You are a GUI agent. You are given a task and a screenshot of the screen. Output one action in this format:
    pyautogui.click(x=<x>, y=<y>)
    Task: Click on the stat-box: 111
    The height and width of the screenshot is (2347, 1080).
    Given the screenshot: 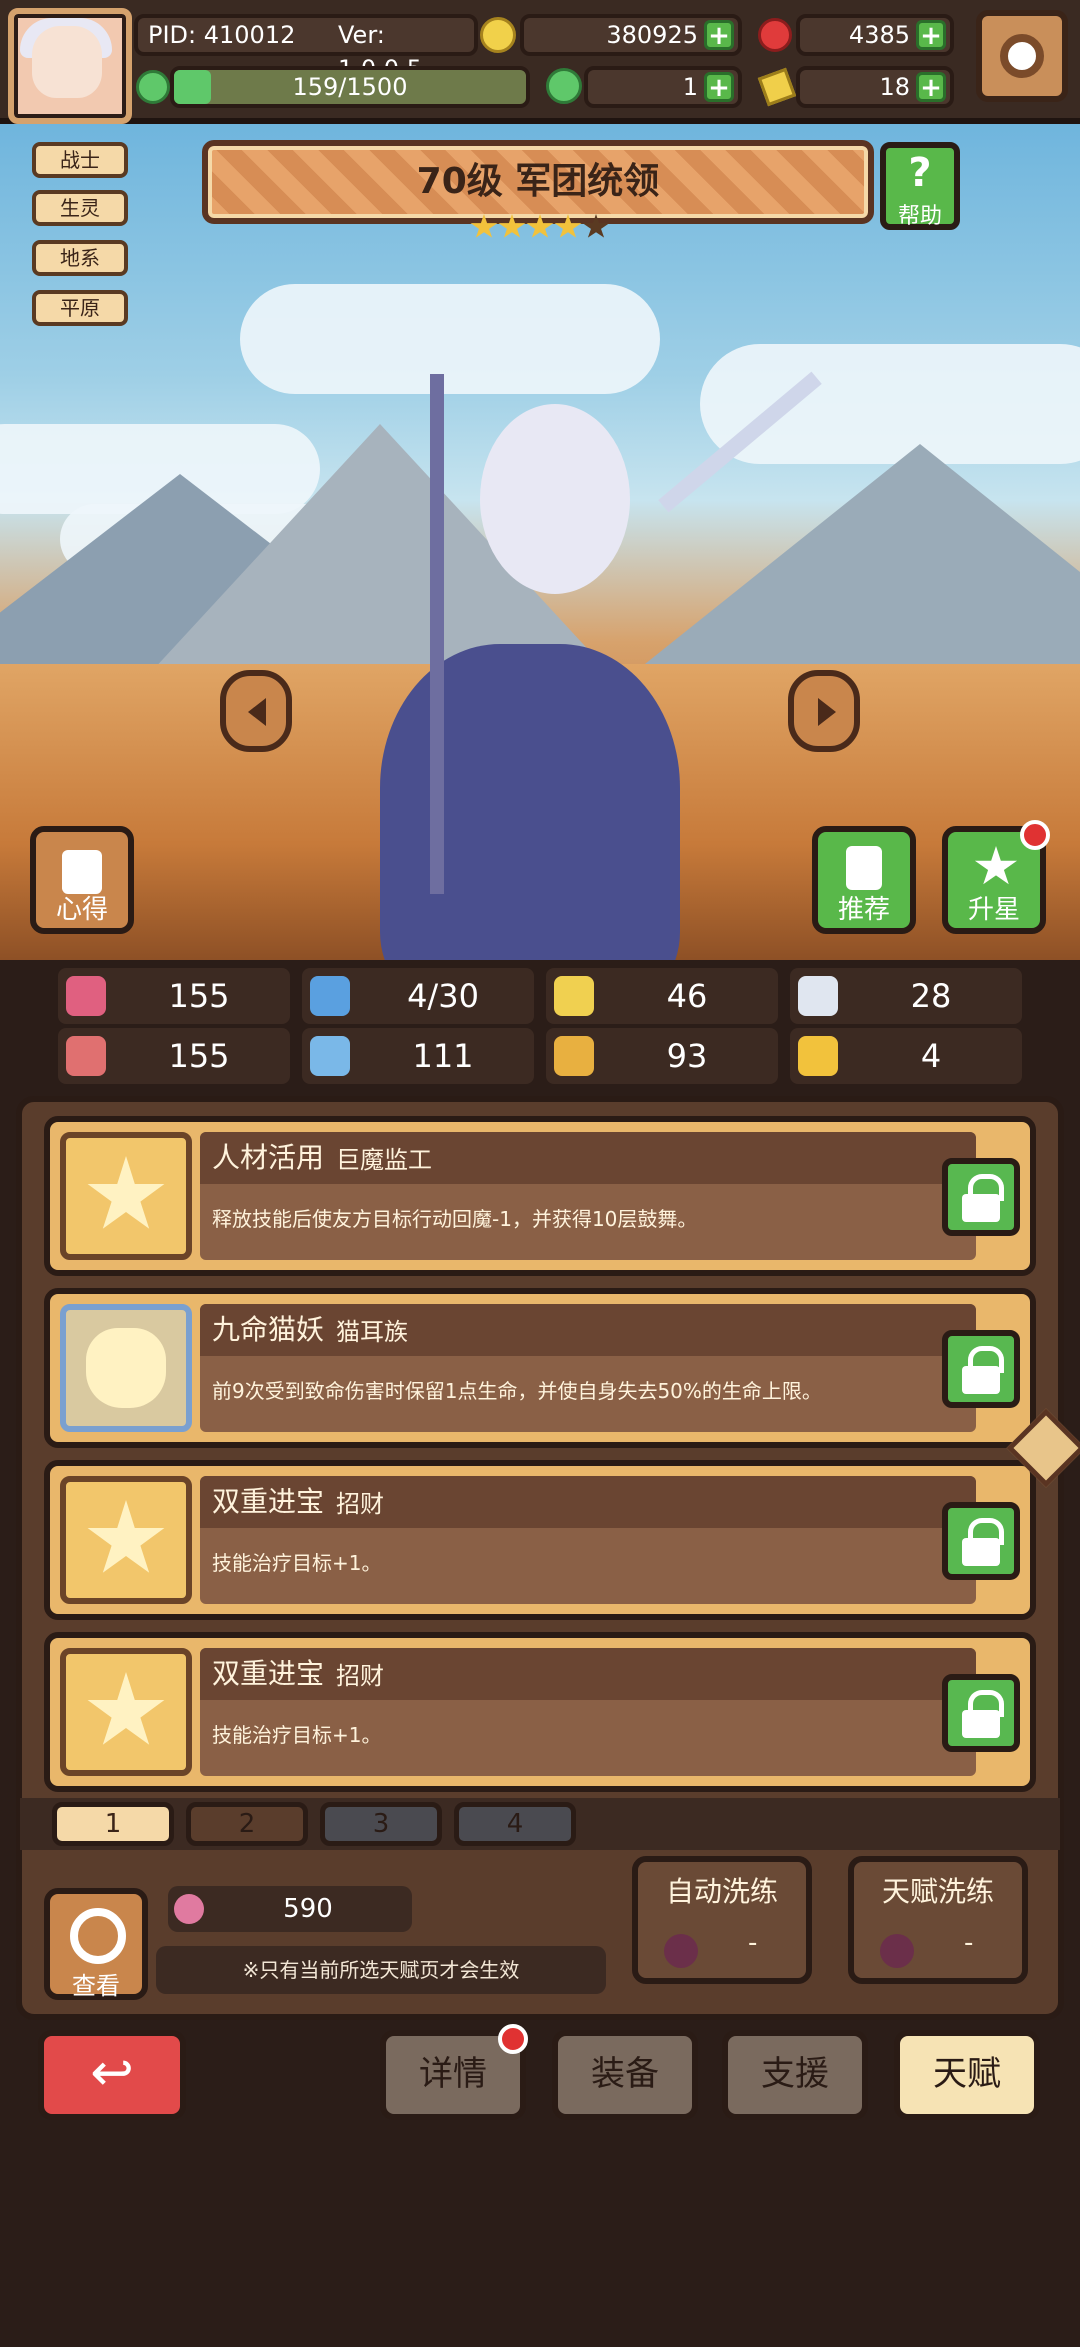 What is the action you would take?
    pyautogui.click(x=418, y=1056)
    